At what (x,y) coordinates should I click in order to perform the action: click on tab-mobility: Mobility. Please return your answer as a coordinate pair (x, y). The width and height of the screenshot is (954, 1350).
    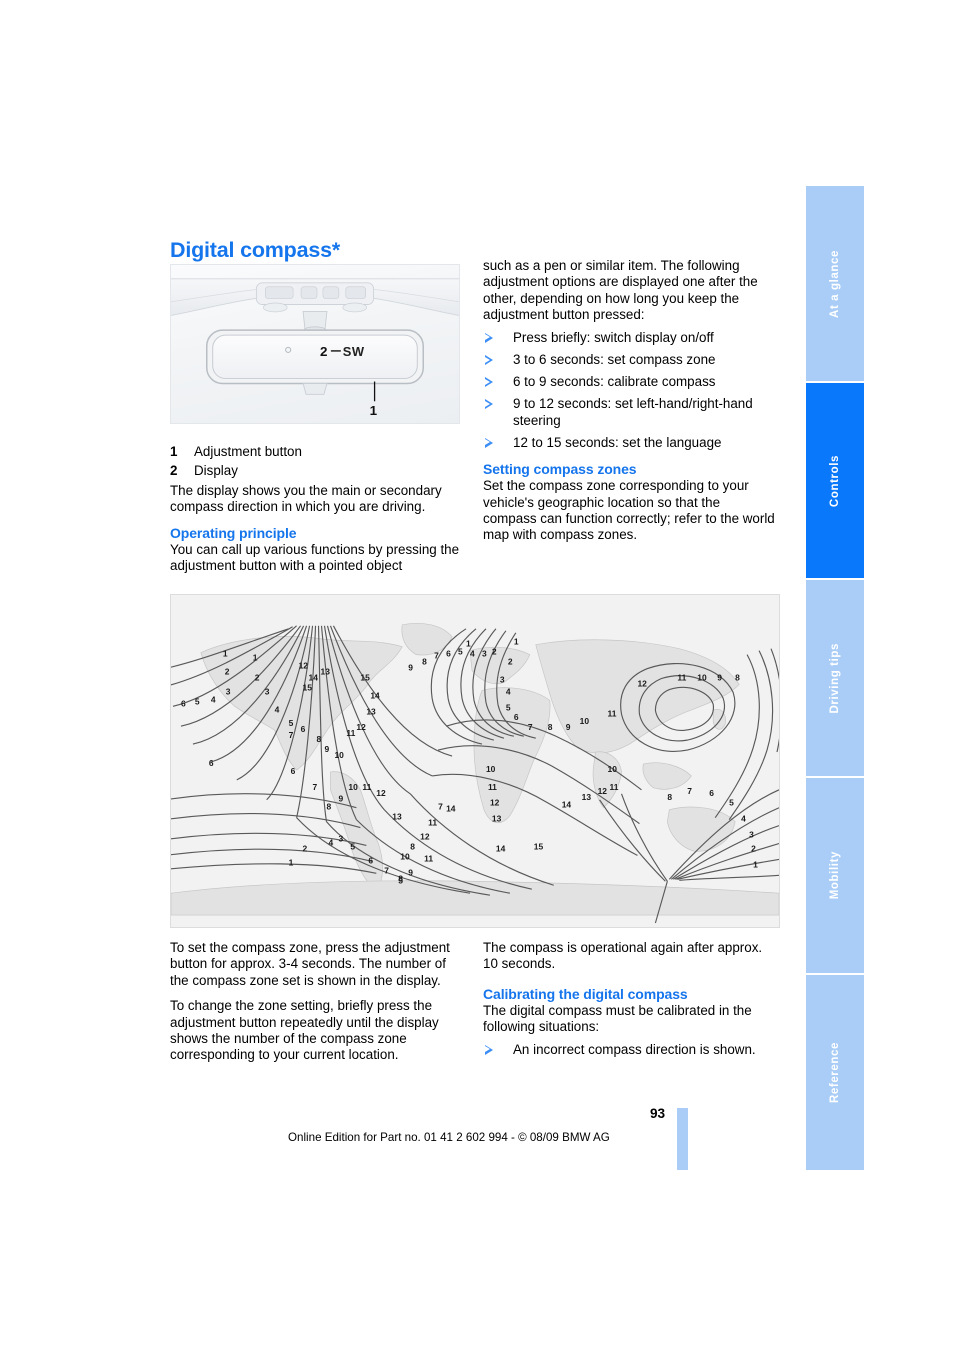
    Looking at the image, I should click on (835, 876).